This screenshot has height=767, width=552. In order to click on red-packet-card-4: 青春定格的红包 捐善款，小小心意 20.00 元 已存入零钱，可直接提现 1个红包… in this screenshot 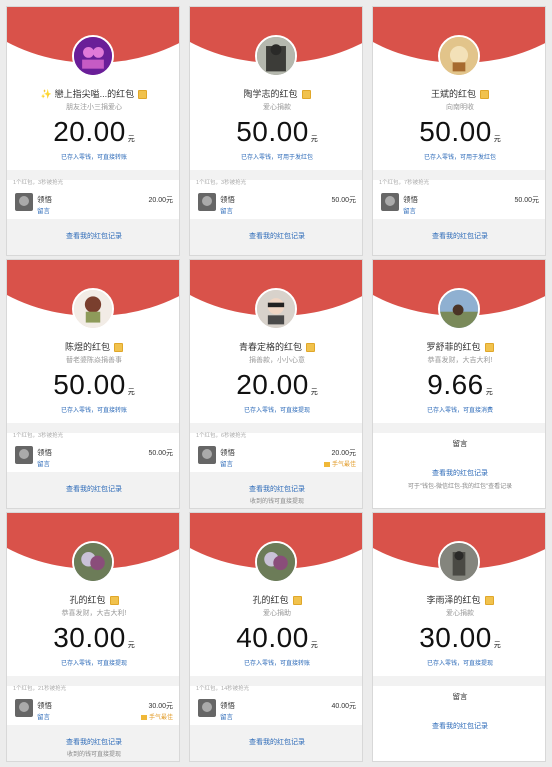, I will do `click(276, 384)`.